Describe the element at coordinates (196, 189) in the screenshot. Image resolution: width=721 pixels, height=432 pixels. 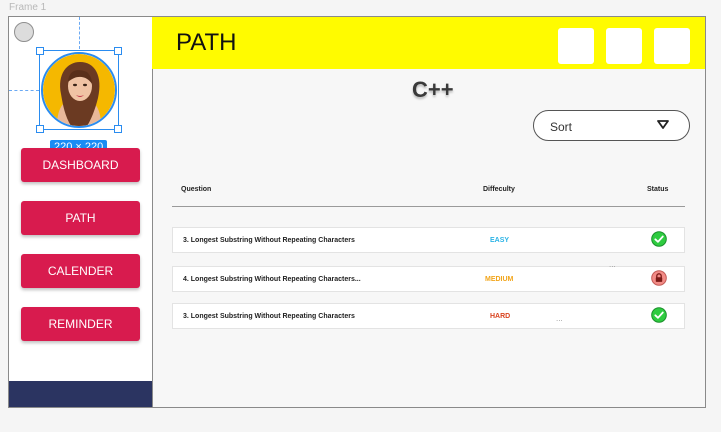
I see `column-header-question: Question` at that location.